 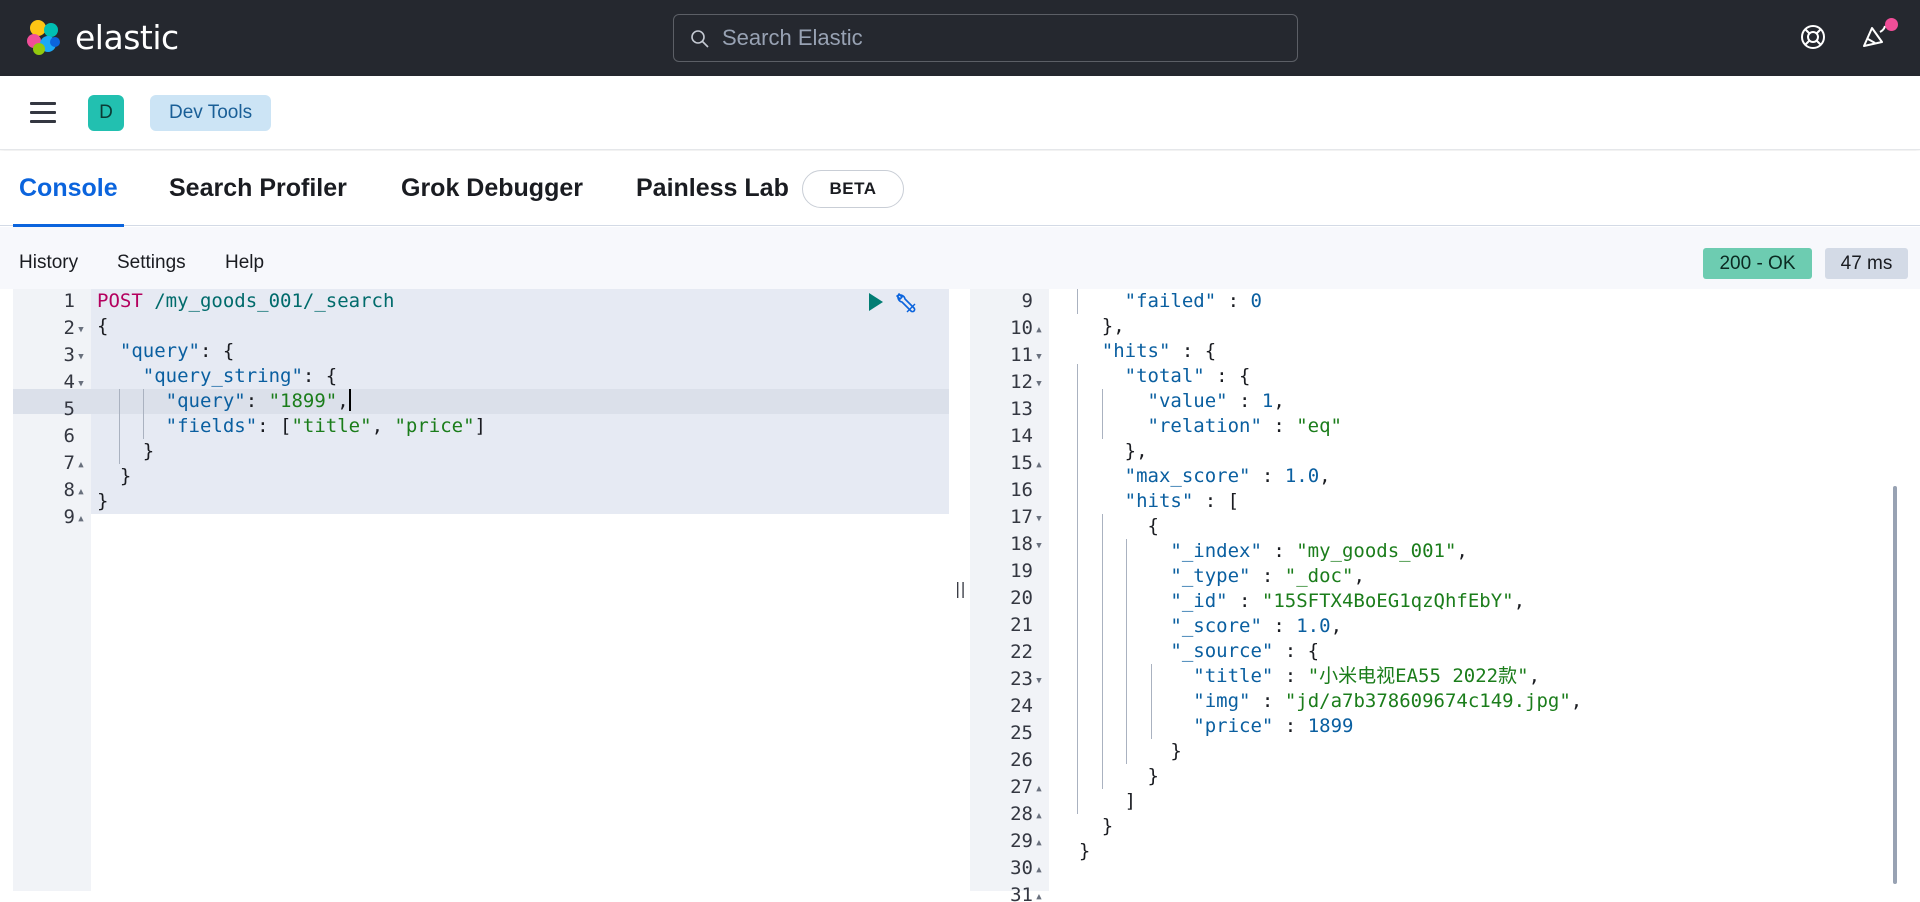 I want to click on line-number: 26, so click(x=1007, y=761).